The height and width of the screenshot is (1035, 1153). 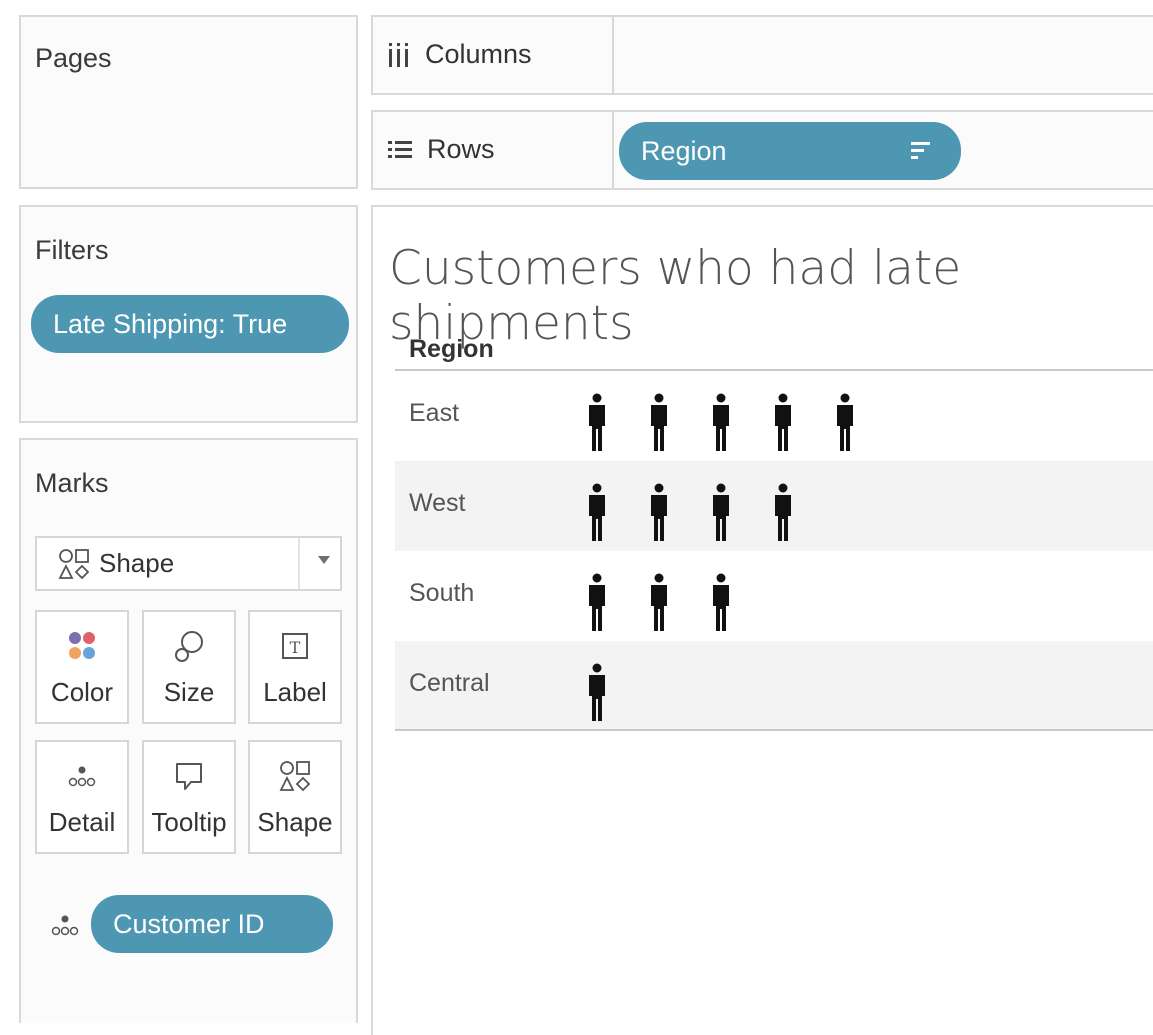 I want to click on mark-type-dropdown: Shape, so click(x=188, y=563).